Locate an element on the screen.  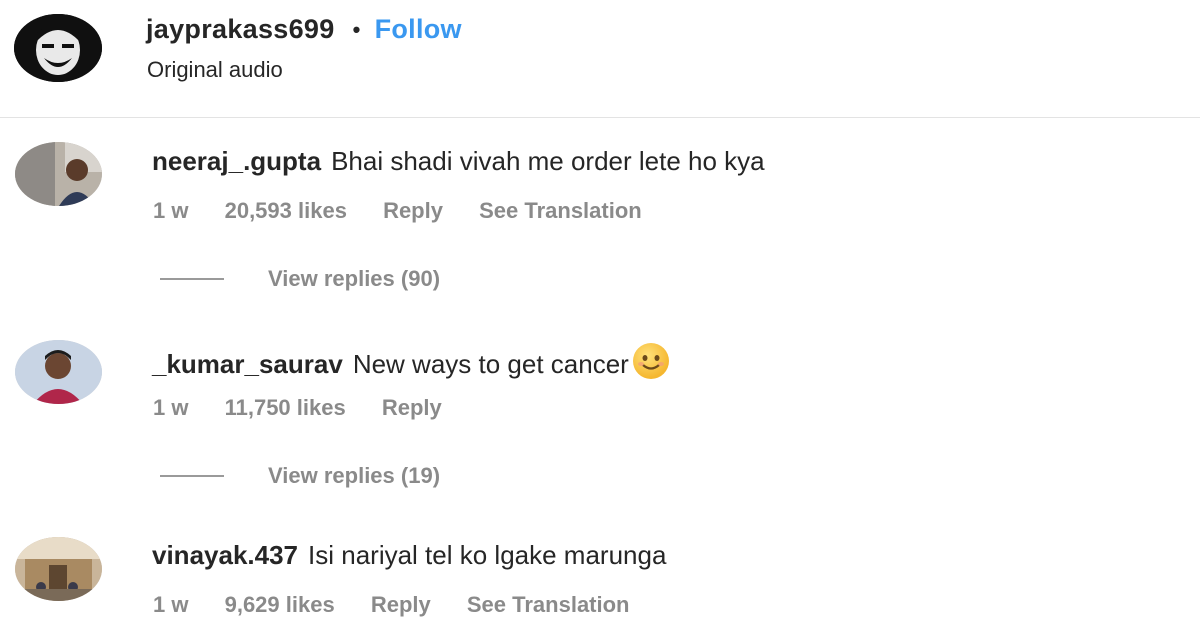
view-replies-button: View replies (19) is located at coordinates (300, 476).